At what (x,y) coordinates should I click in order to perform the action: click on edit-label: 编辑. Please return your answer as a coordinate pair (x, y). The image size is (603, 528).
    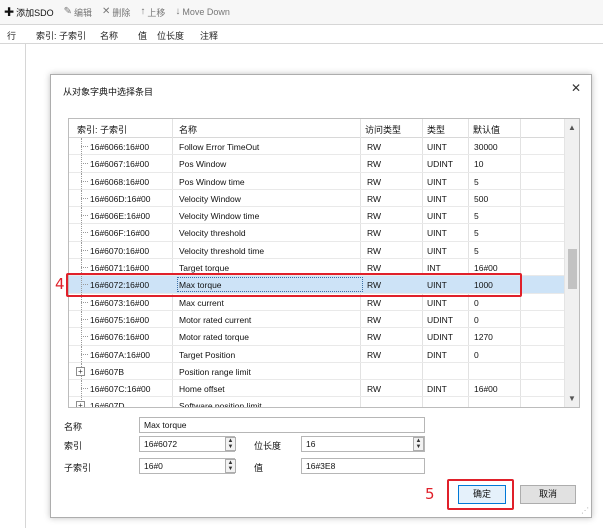
    Looking at the image, I should click on (82, 12).